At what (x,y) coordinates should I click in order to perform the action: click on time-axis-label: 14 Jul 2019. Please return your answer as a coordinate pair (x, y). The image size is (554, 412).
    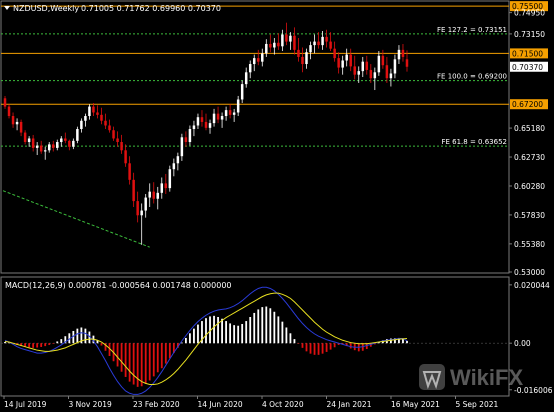
    Looking at the image, I should click on (25, 404).